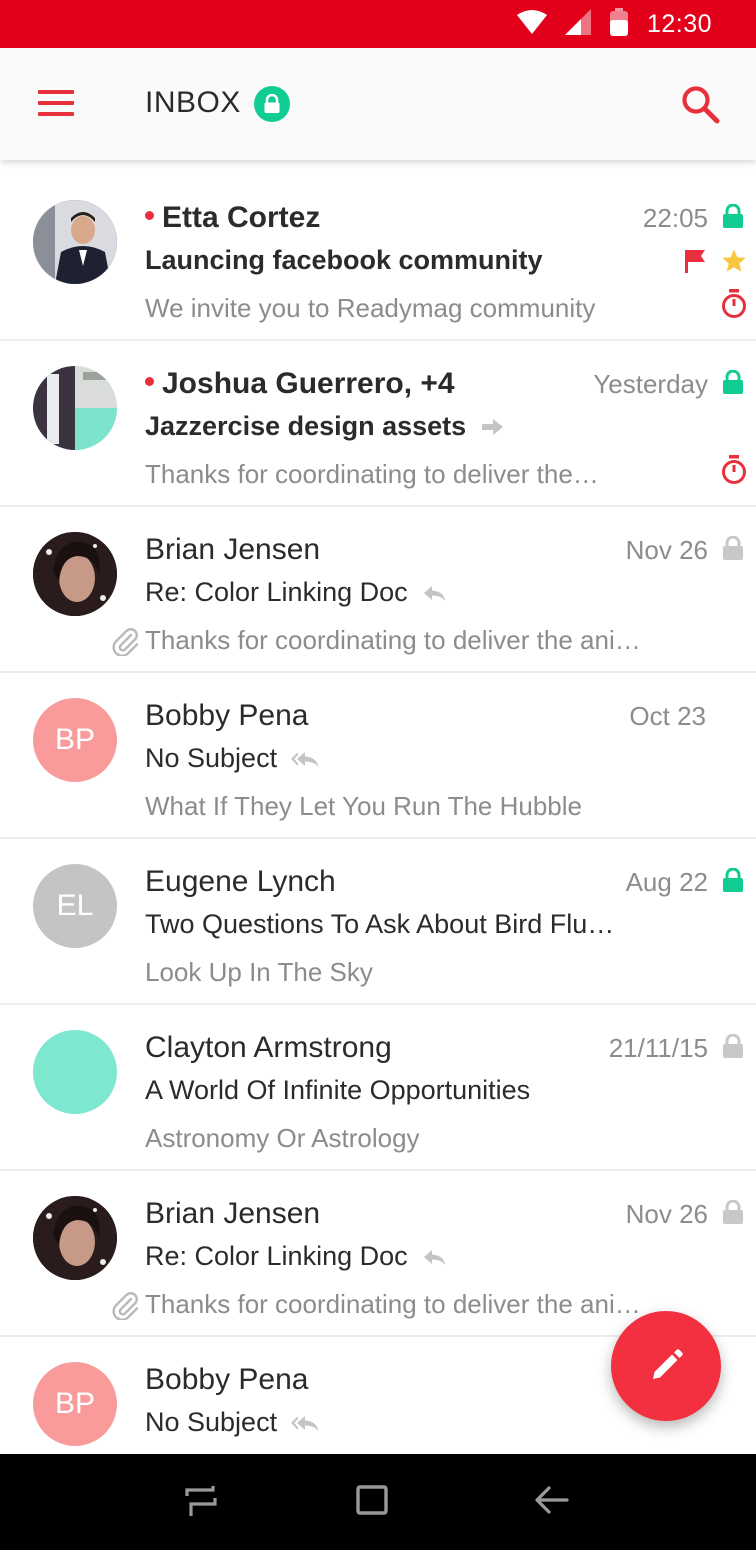  I want to click on email-date: 21/11/15, so click(658, 1048).